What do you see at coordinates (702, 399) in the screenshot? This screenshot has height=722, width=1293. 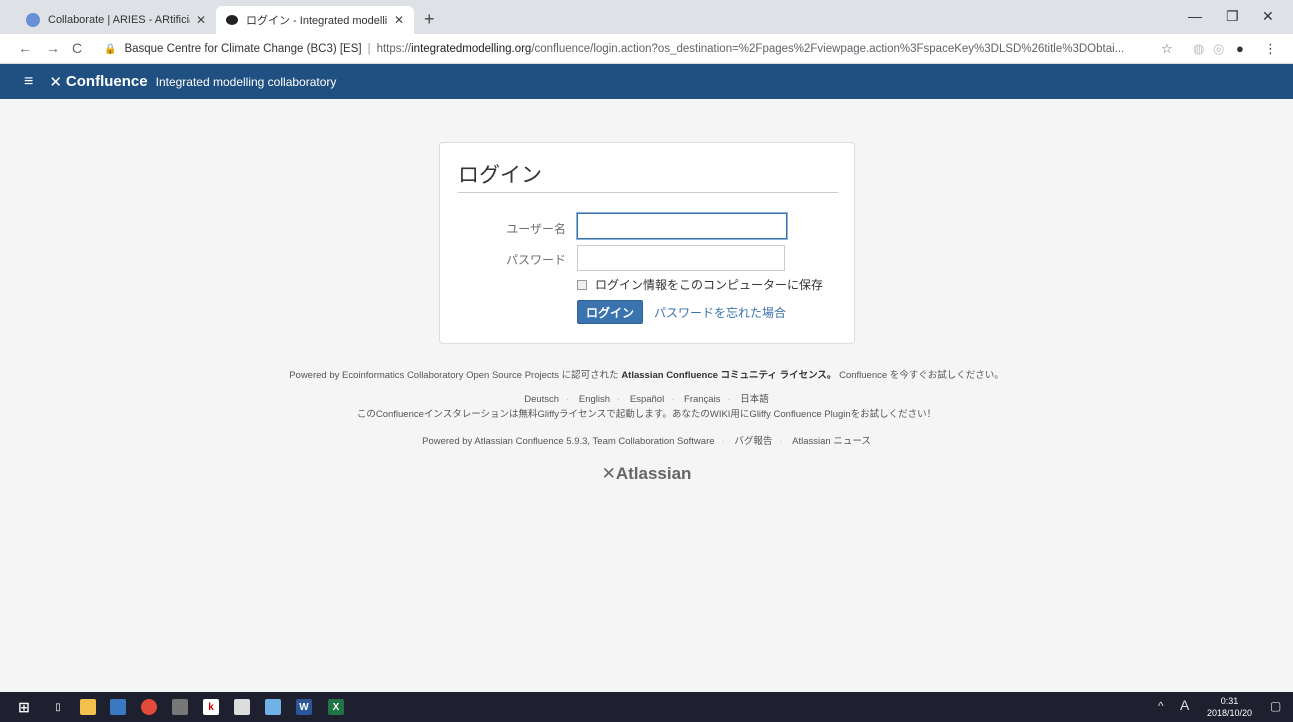 I see `lang-francais-link: Français` at bounding box center [702, 399].